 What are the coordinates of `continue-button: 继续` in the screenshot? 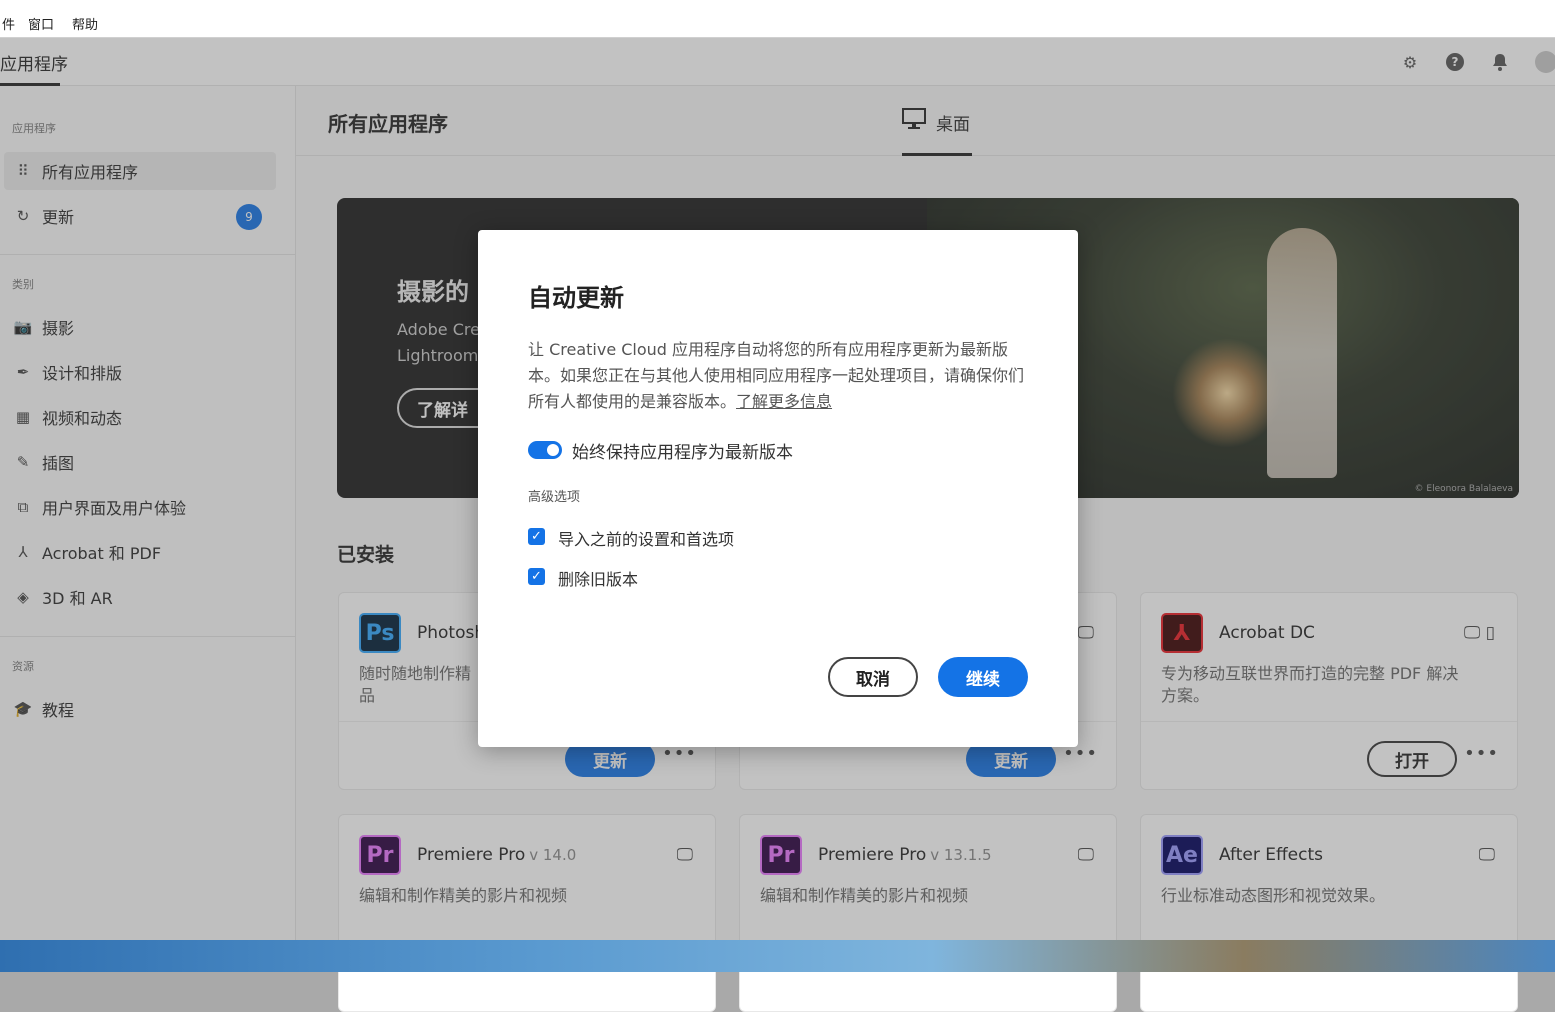 It's located at (983, 677).